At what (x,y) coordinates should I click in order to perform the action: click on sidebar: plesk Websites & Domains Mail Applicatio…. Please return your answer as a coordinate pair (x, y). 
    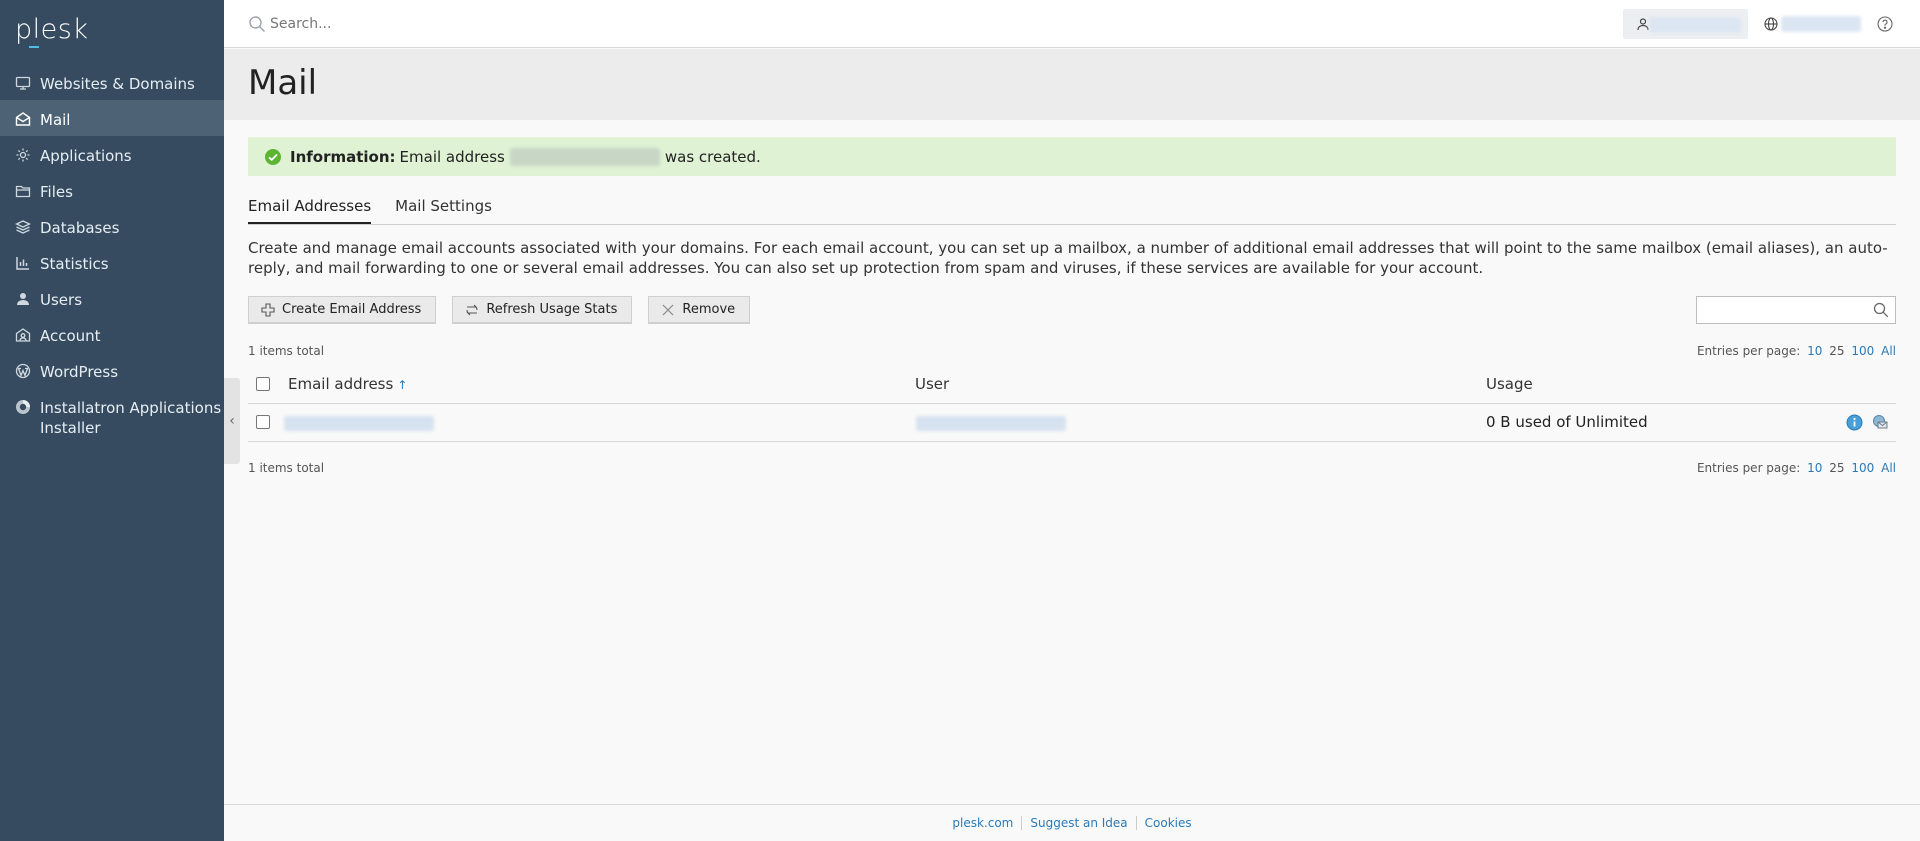
    Looking at the image, I should click on (112, 420).